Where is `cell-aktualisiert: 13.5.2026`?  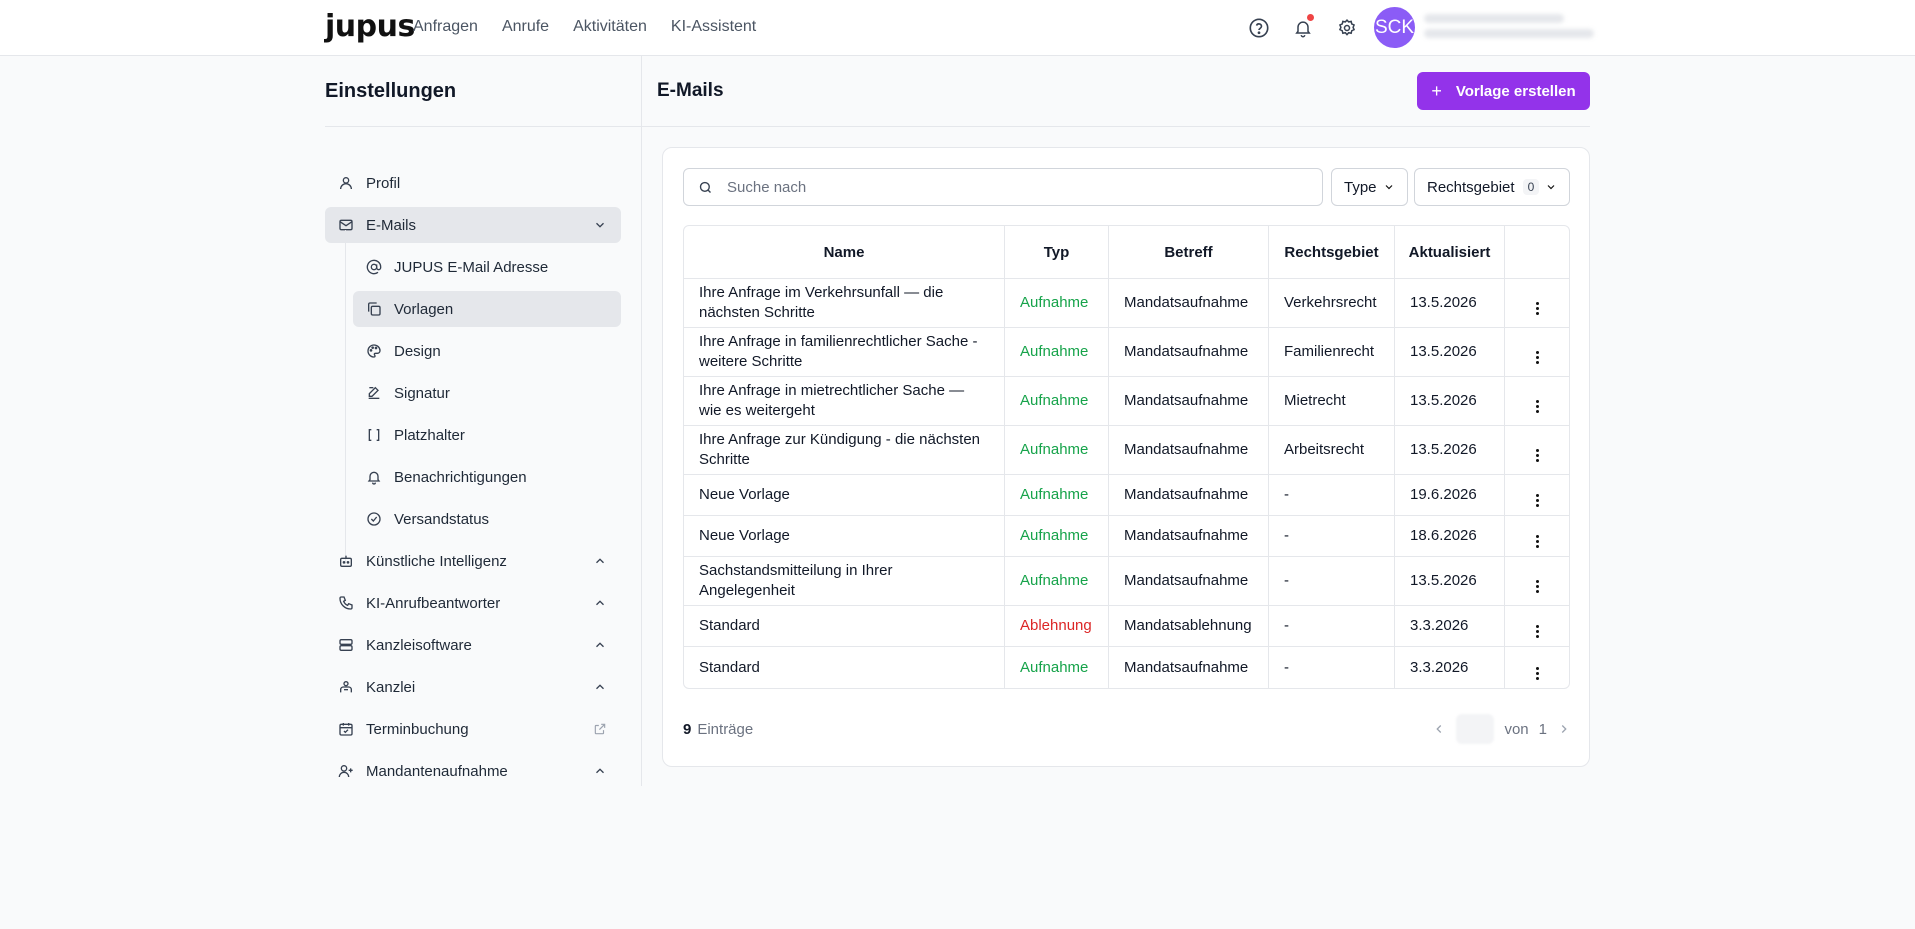 cell-aktualisiert: 13.5.2026 is located at coordinates (1450, 303).